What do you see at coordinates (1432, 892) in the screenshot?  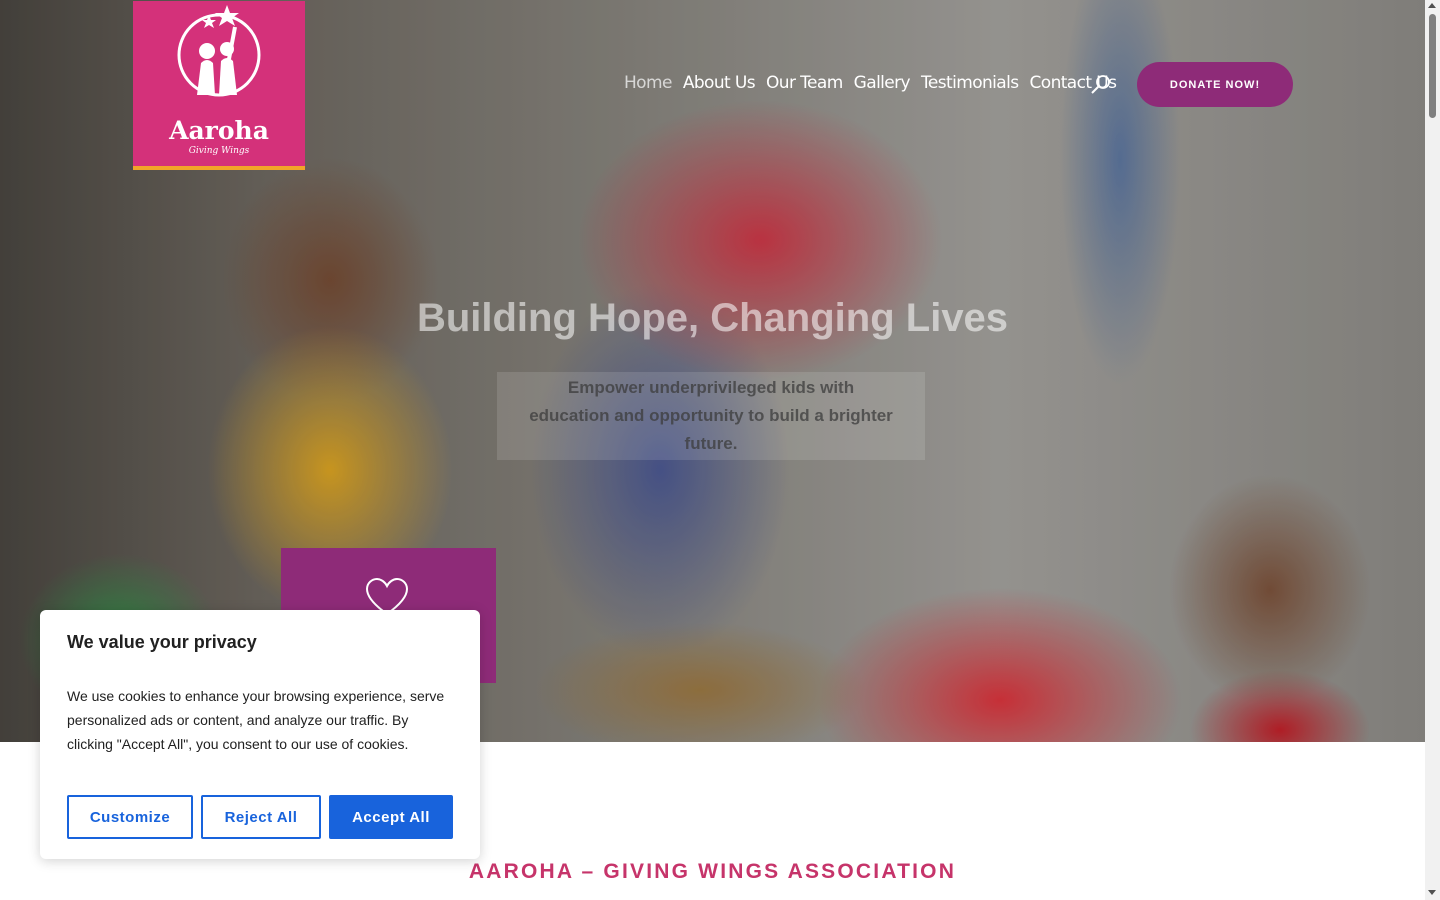 I see `scroll-down-arrow-icon` at bounding box center [1432, 892].